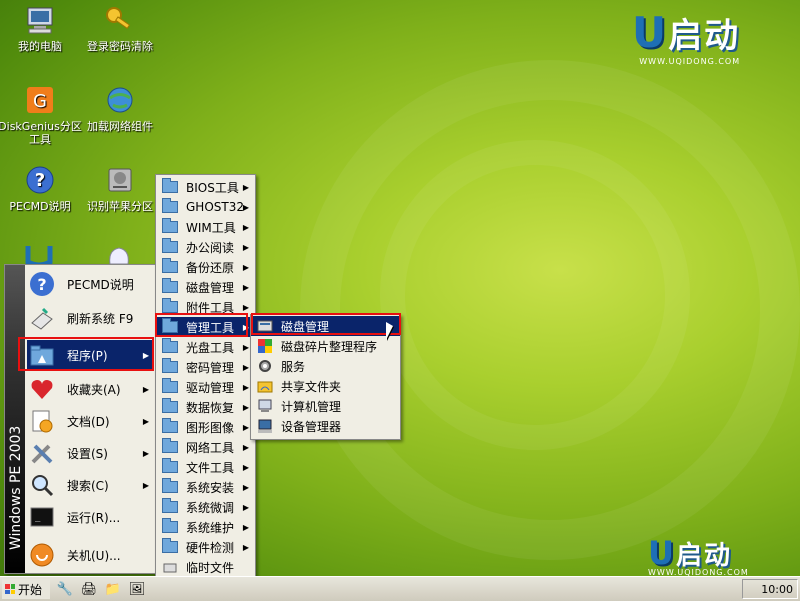  Describe the element at coordinates (65, 589) in the screenshot. I see `quicklaunch-icon-1: 🔧` at that location.